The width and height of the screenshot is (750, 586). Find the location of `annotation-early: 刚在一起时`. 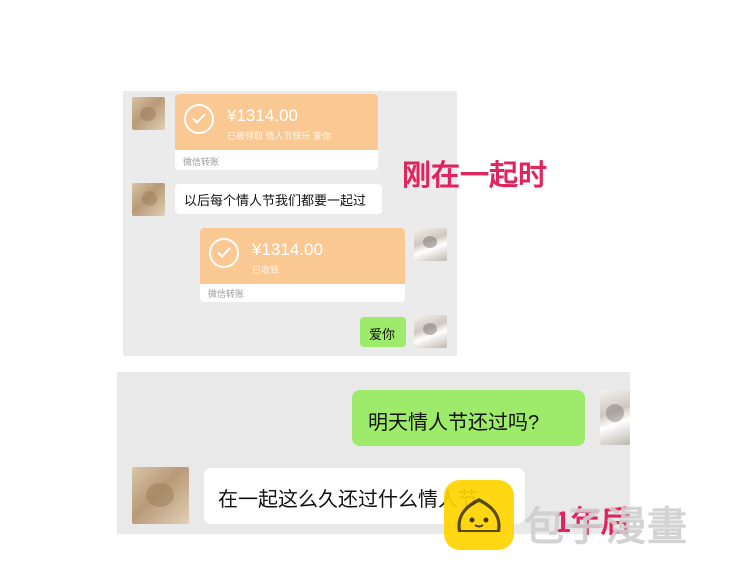

annotation-early: 刚在一起时 is located at coordinates (475, 176).